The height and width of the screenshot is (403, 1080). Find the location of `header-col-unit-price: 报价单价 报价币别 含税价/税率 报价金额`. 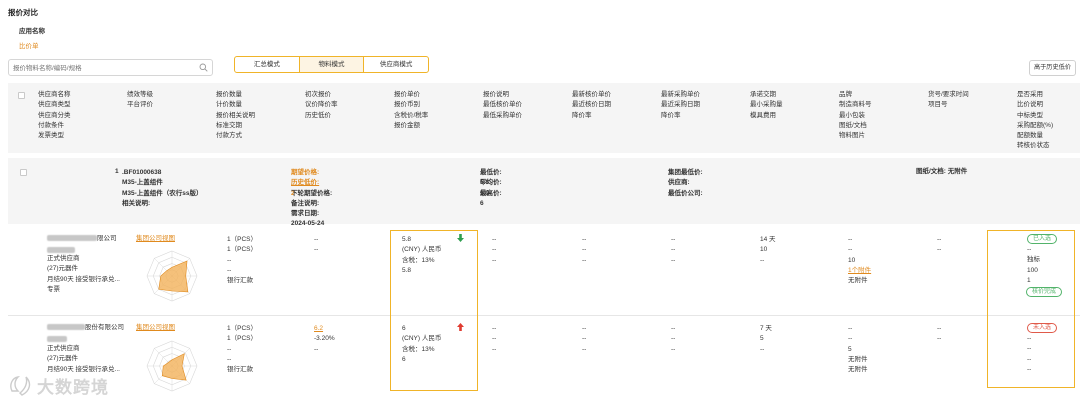

header-col-unit-price: 报价单价 报价币别 含税价/税率 报价金额 is located at coordinates (411, 110).